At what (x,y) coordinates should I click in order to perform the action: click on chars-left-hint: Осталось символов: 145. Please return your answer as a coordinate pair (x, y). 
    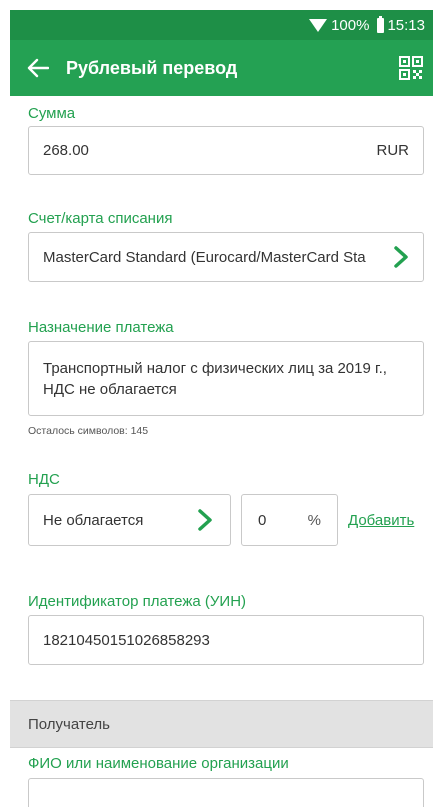
    Looking at the image, I should click on (88, 431).